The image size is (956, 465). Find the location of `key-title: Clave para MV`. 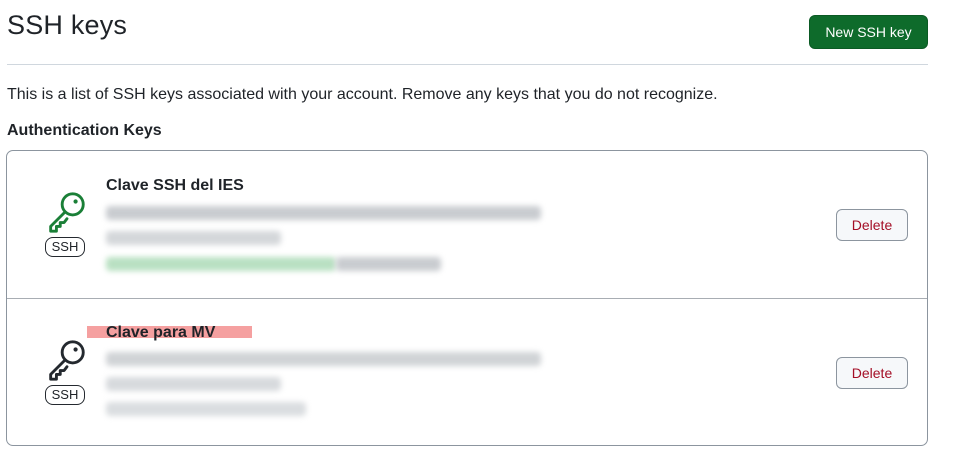

key-title: Clave para MV is located at coordinates (161, 332).